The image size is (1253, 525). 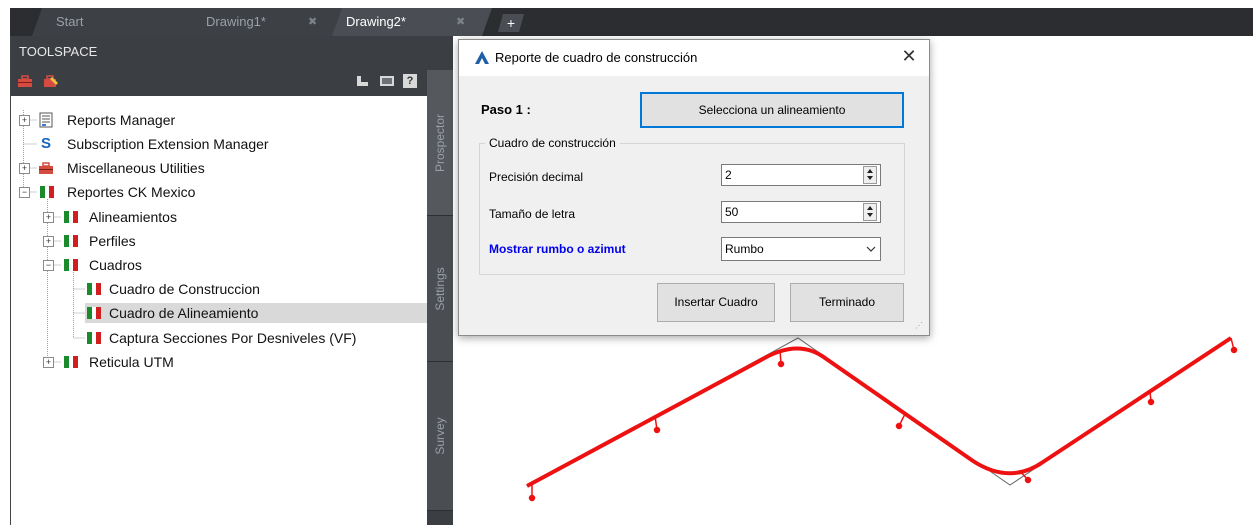 I want to click on tree-item-cuadro-de-construccion: Cuadro de Construccion, so click(x=245, y=289).